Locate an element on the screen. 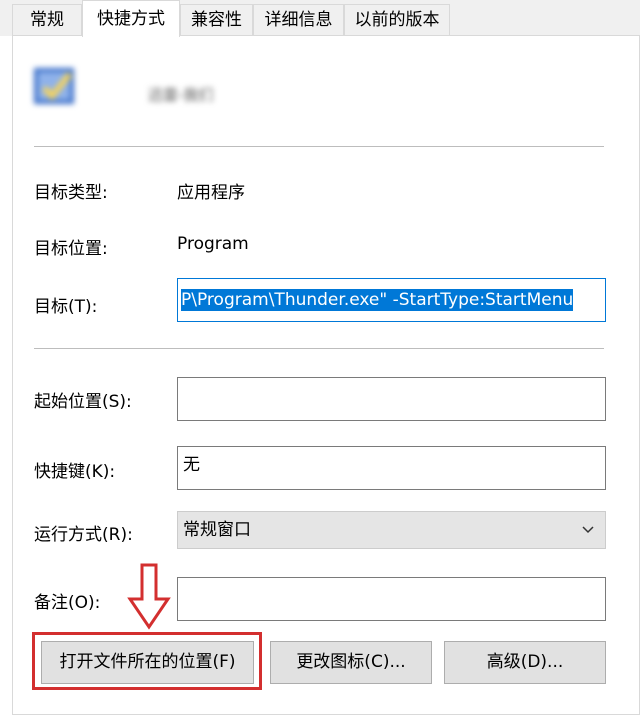  run-select-value: 常规窗口 is located at coordinates (217, 530).